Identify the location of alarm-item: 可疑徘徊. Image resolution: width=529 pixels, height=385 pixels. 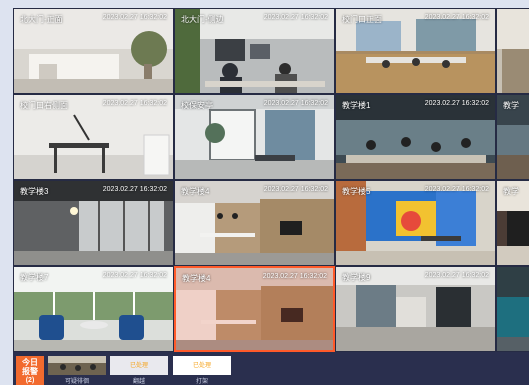
(77, 370).